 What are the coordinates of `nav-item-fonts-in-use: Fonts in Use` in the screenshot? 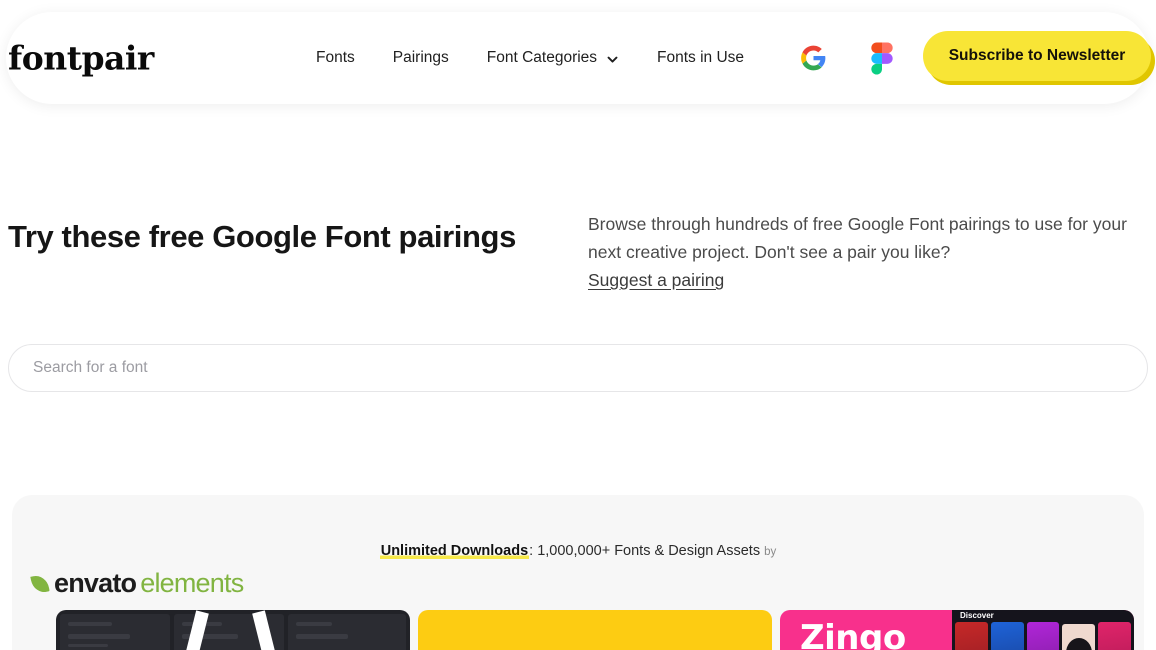 It's located at (700, 58).